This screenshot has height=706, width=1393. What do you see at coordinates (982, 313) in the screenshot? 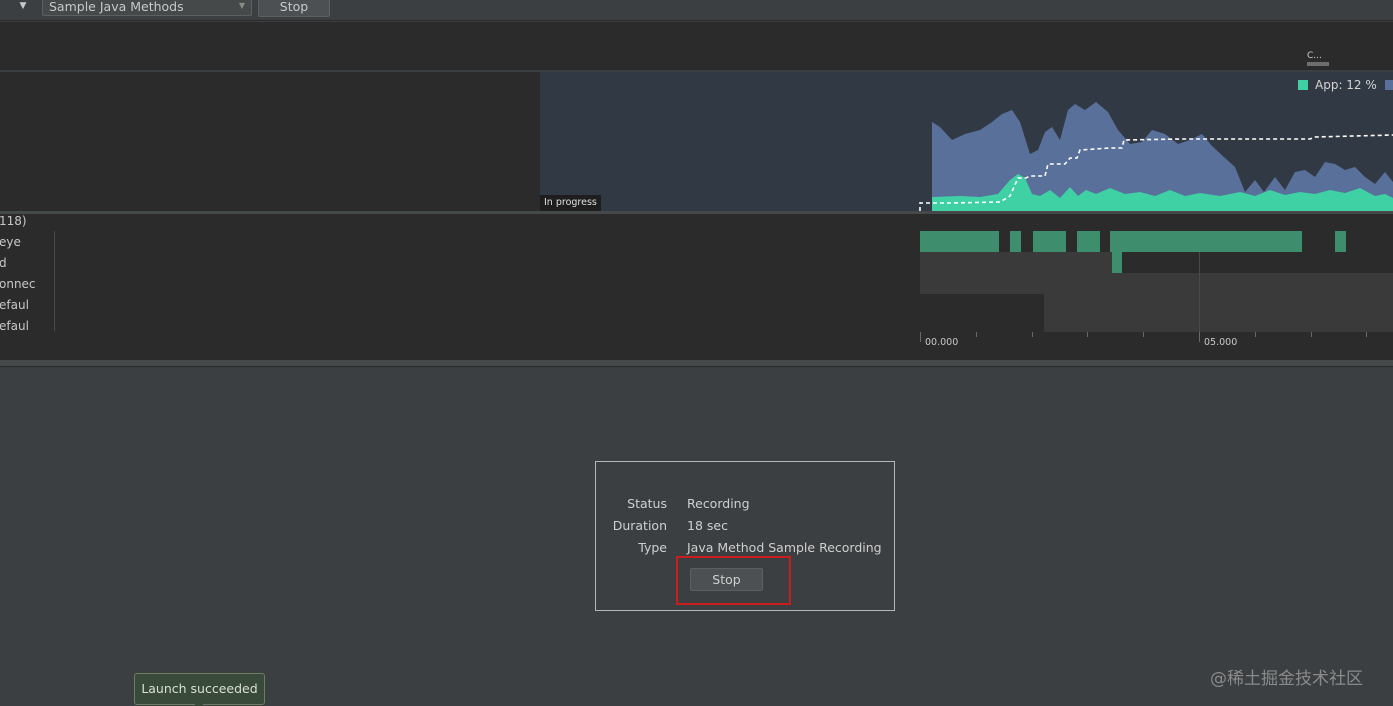
I see `thread-idle-region` at bounding box center [982, 313].